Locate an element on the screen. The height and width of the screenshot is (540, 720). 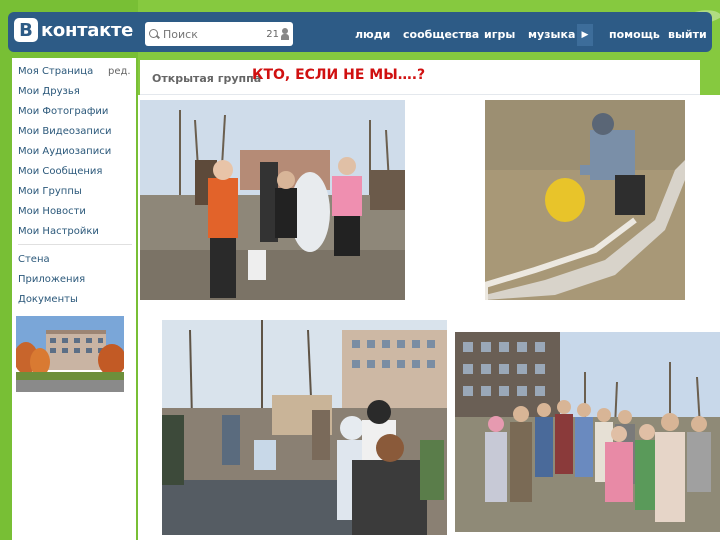
sidebar-item-photos: Мои Фотографии is located at coordinates (63, 111).